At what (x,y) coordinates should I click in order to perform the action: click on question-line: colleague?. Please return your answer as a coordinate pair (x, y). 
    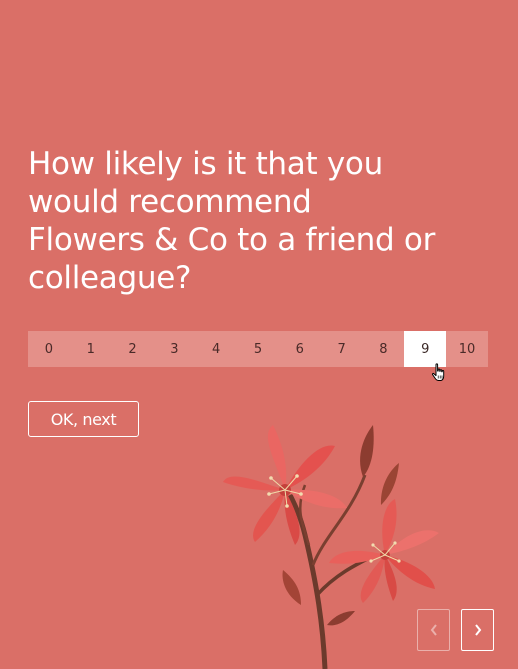
    Looking at the image, I should click on (110, 278).